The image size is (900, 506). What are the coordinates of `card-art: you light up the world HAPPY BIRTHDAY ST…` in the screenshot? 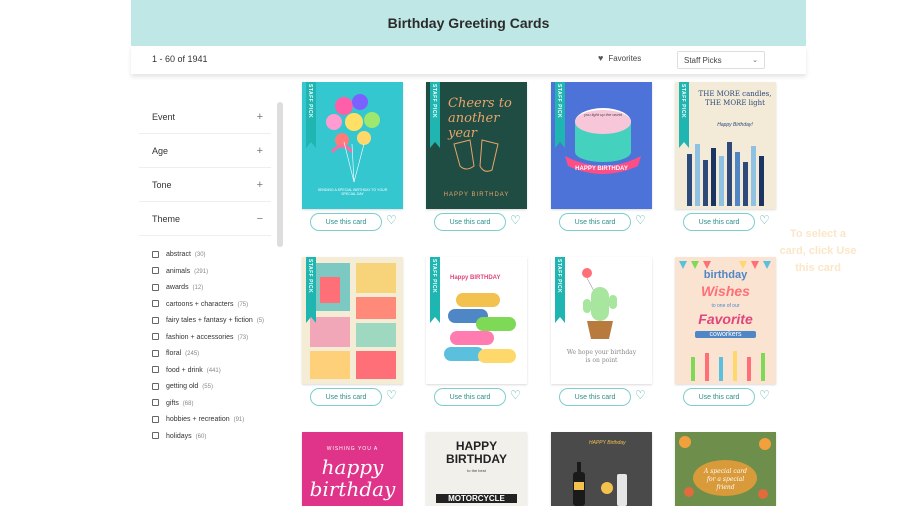 It's located at (601, 145).